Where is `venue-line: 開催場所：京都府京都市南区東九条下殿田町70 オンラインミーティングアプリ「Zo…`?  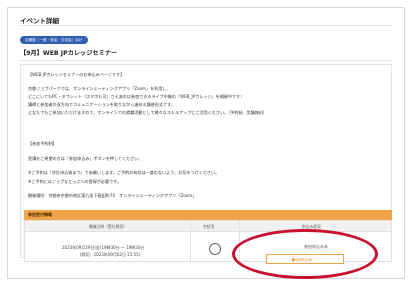
venue-line: 開催場所：京都府京都市南区東九条下殿田町70 オンラインミーティングアプリ「Zo… is located at coordinates (112, 195).